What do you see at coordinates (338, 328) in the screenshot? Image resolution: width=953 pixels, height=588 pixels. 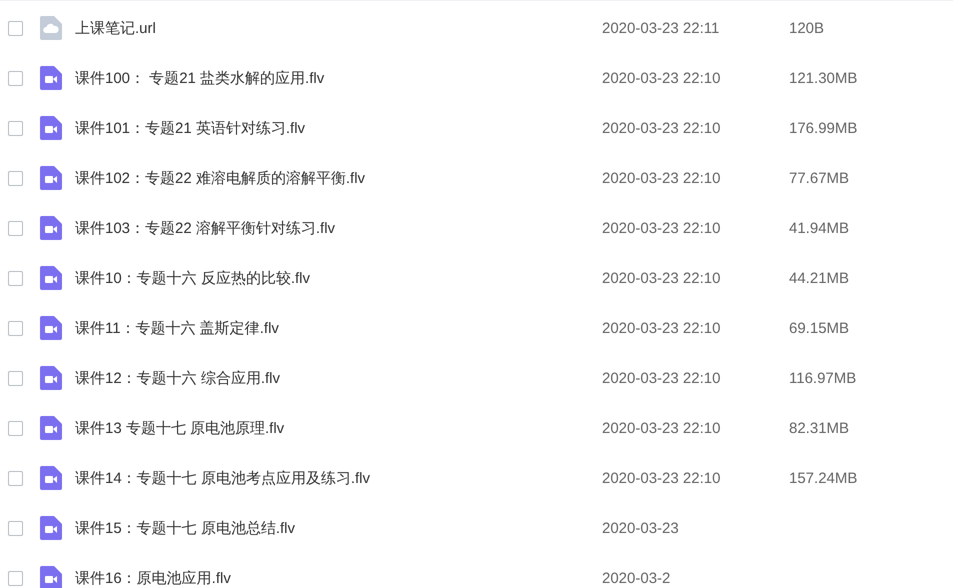 I see `file-name: 课件11：专题十六 盖斯定律.flv` at bounding box center [338, 328].